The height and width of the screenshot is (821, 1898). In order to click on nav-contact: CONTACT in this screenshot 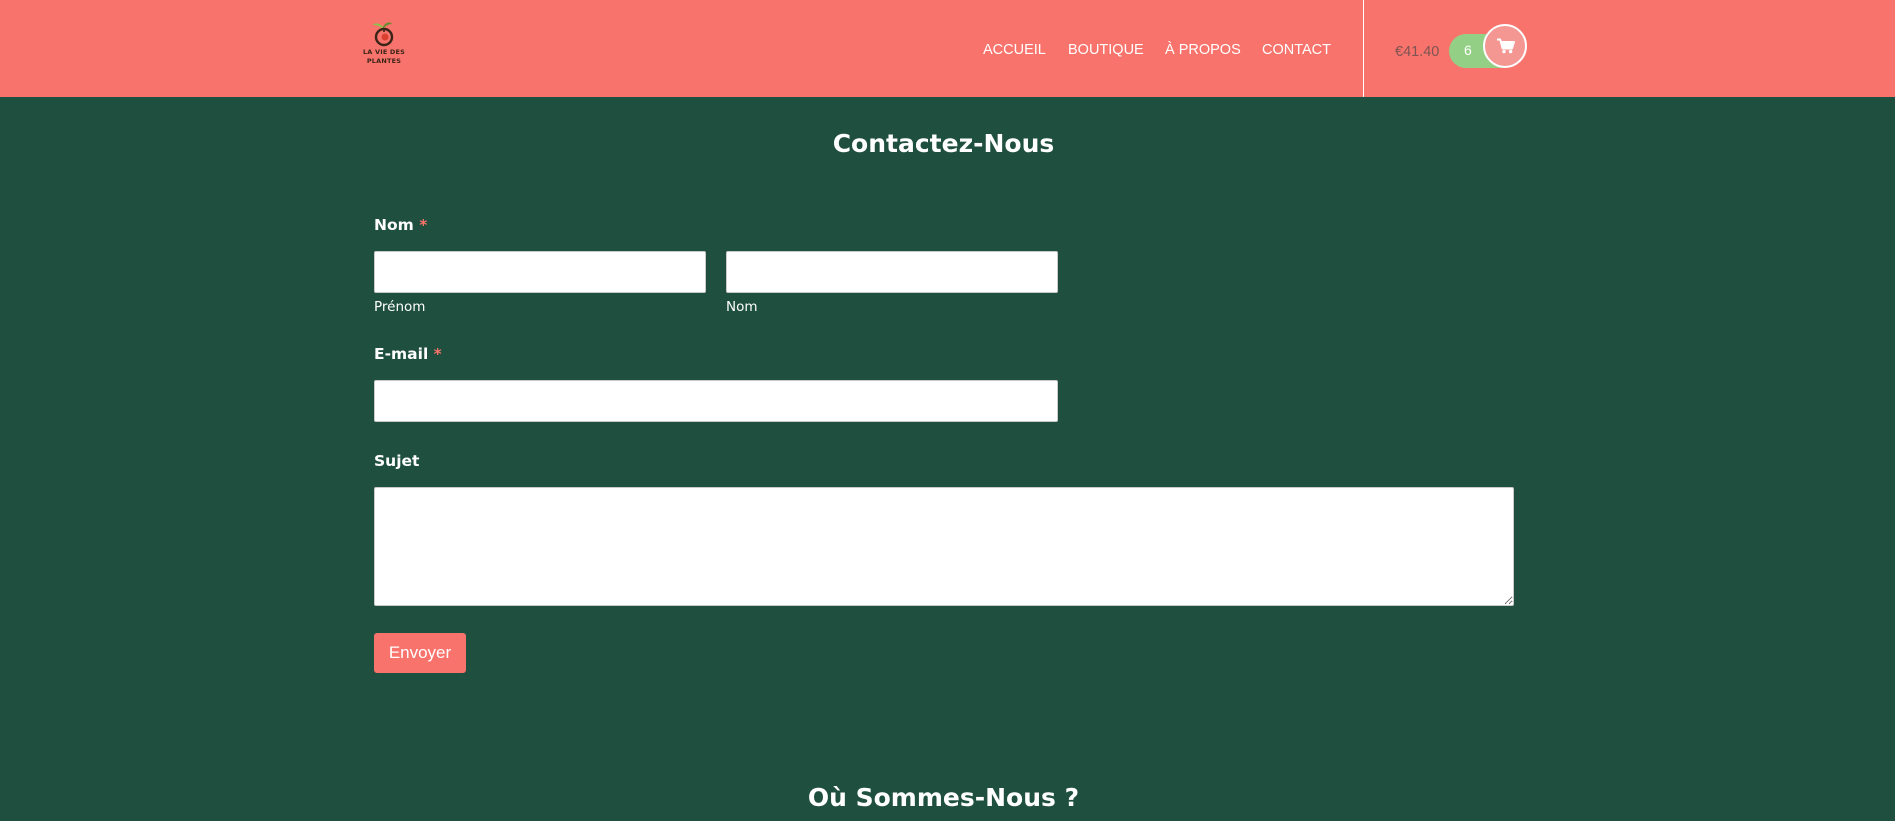, I will do `click(1296, 51)`.